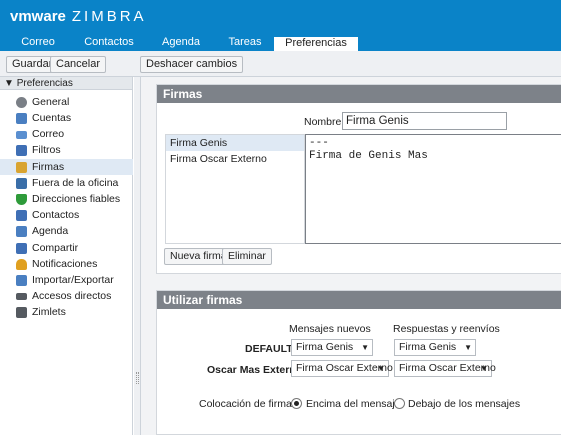 The image size is (561, 435). What do you see at coordinates (21, 280) in the screenshot?
I see `import-export-icon` at bounding box center [21, 280].